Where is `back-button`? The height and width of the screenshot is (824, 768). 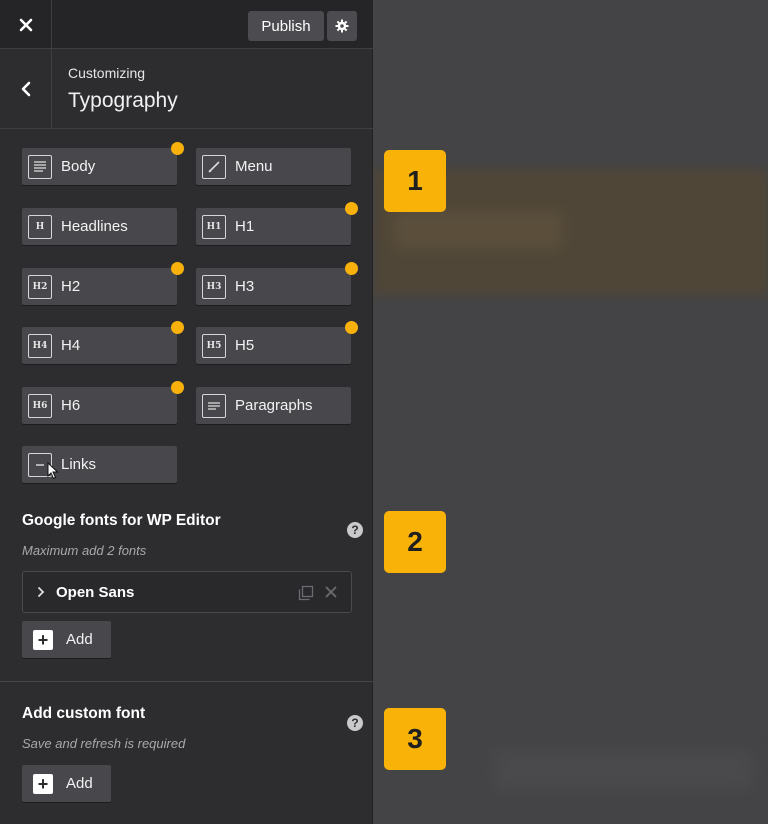
back-button is located at coordinates (26, 88).